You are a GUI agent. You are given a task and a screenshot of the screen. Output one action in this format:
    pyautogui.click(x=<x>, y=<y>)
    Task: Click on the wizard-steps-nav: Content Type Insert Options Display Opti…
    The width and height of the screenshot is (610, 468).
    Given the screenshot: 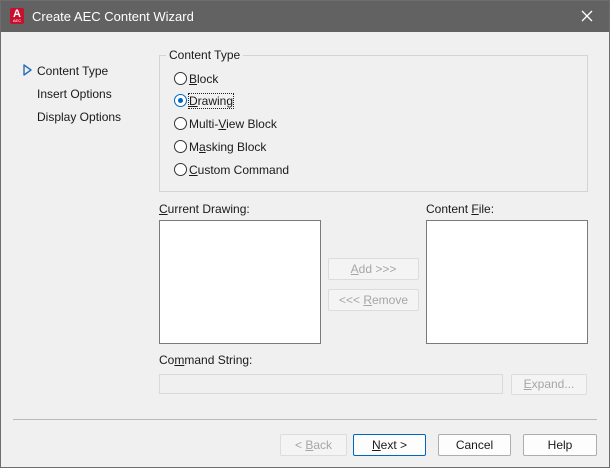 What is the action you would take?
    pyautogui.click(x=88, y=97)
    